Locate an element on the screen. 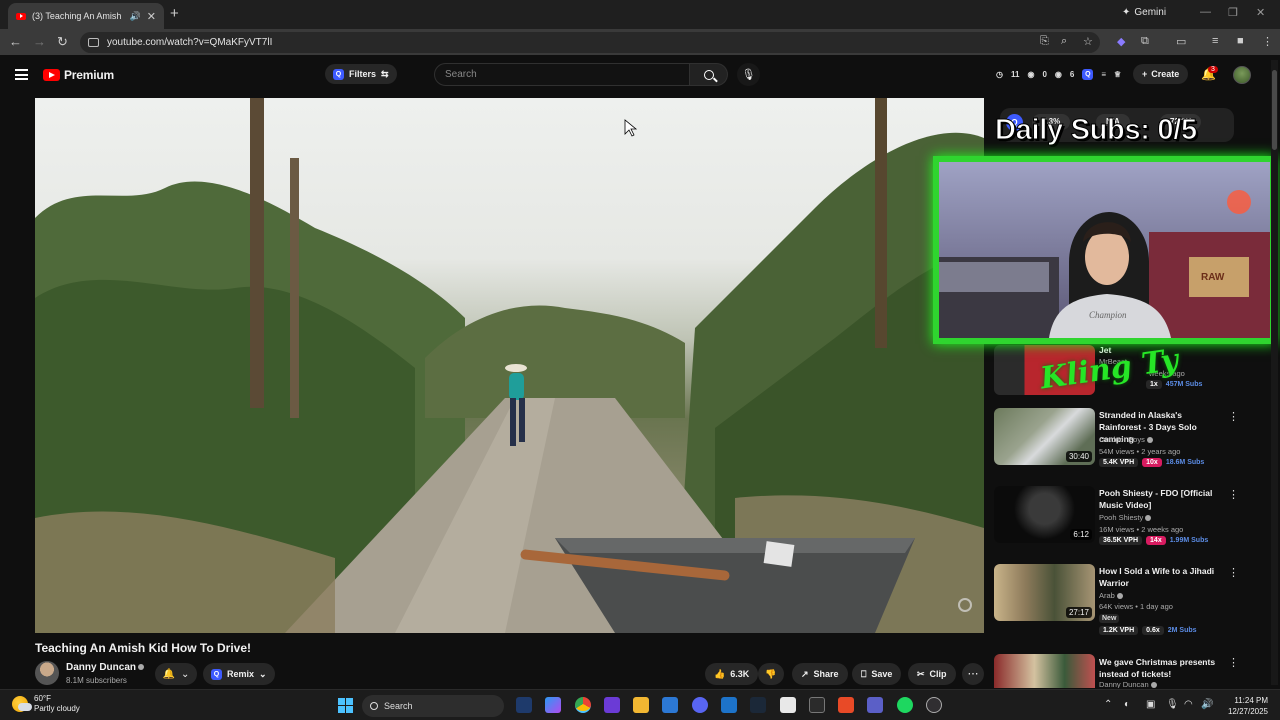 This screenshot has width=1280, height=720. browser-tab: (3) Teaching An Amish Kid 🔊 ✕ is located at coordinates (86, 16).